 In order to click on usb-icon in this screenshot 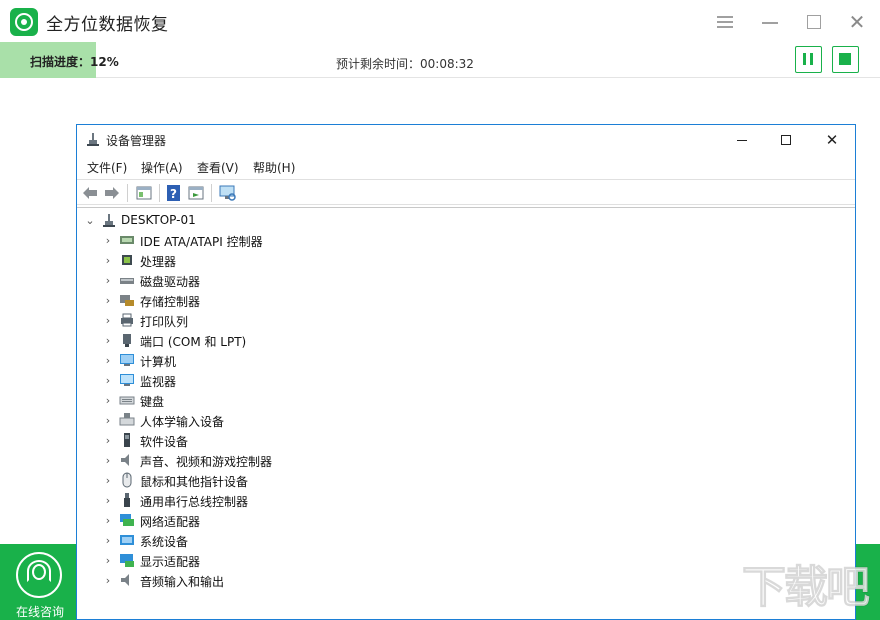, I will do `click(127, 500)`.